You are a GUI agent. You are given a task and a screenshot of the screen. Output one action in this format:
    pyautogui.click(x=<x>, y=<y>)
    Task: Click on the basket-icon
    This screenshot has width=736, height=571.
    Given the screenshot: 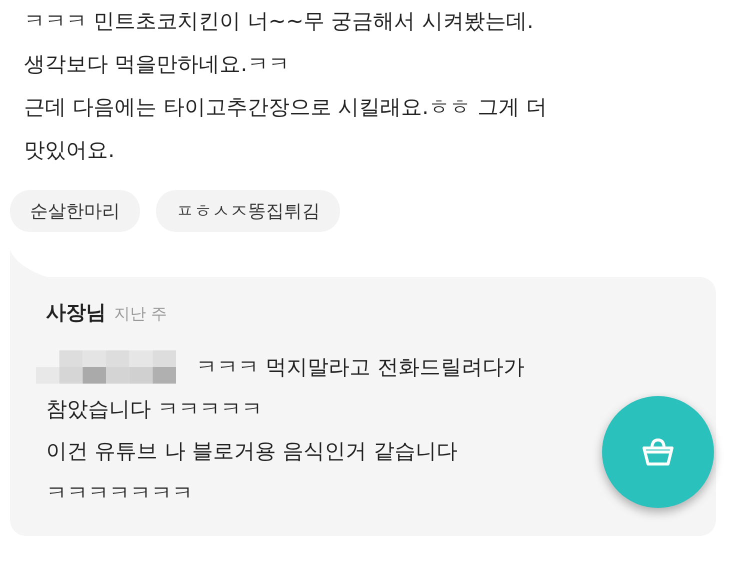 What is the action you would take?
    pyautogui.click(x=658, y=452)
    